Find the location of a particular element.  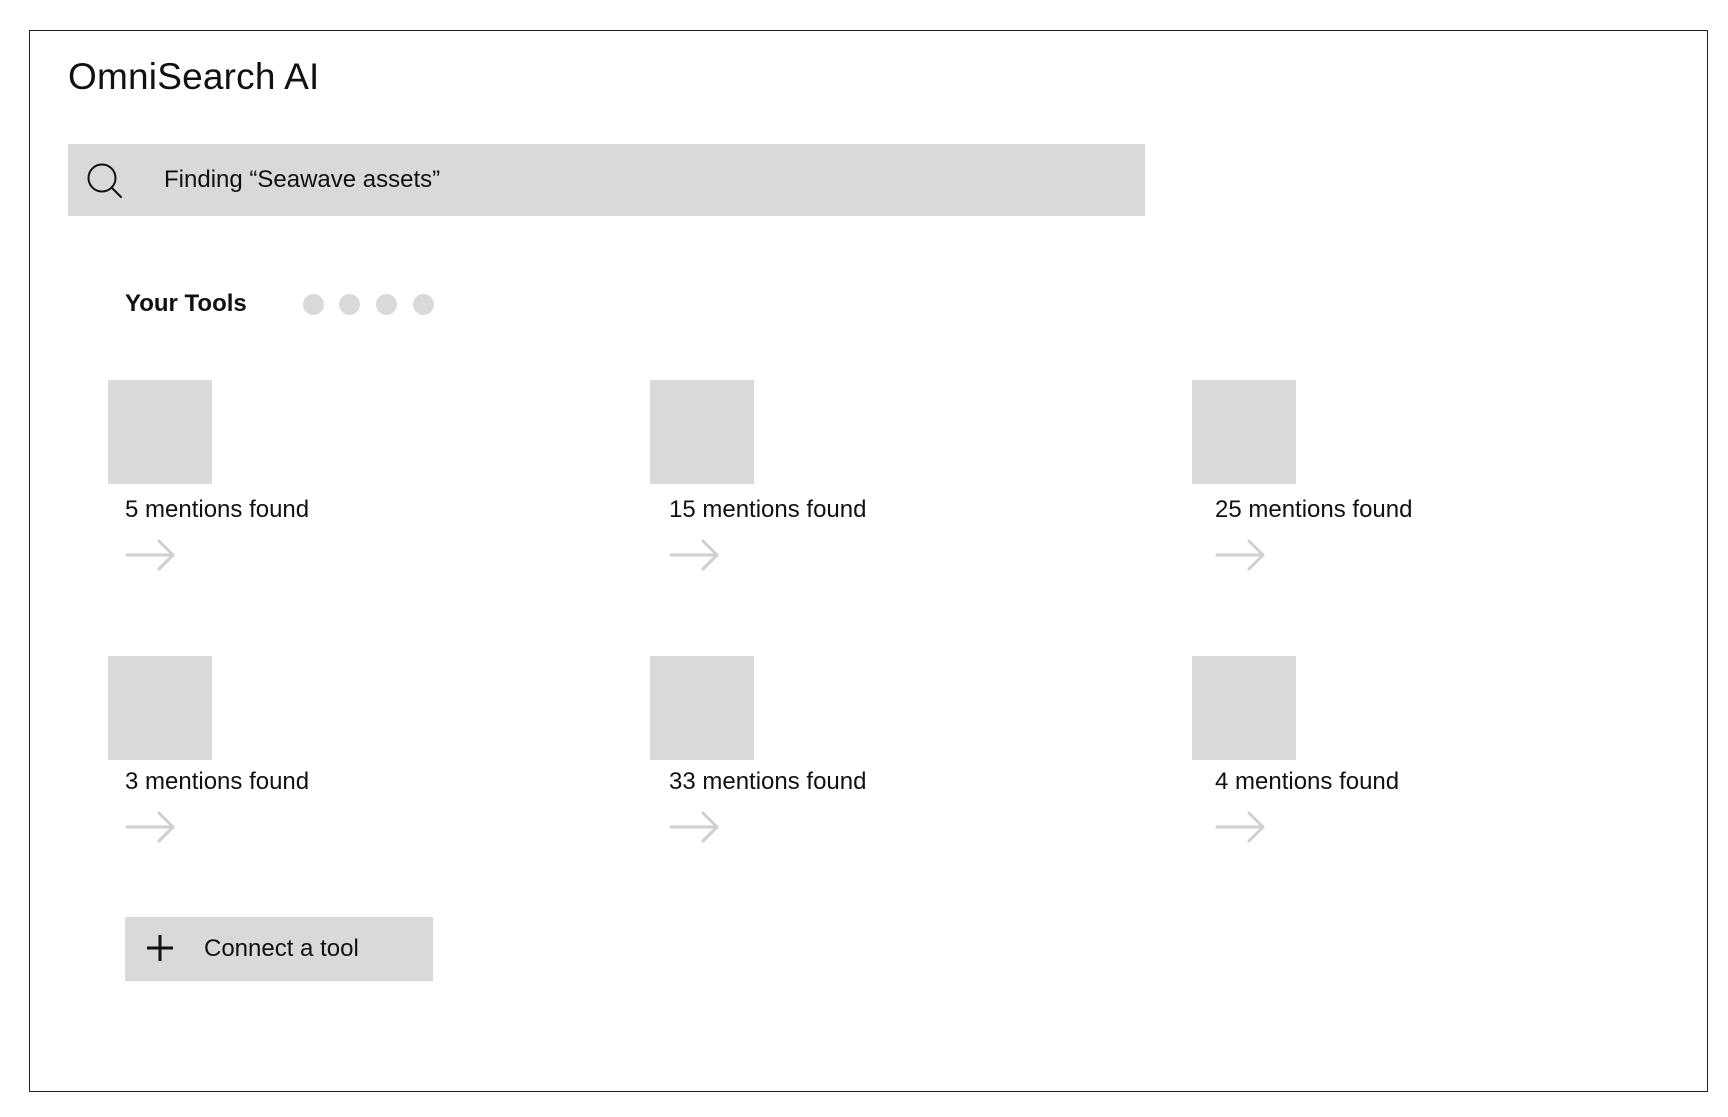

connect-tool-button: Connect a tool is located at coordinates (279, 949).